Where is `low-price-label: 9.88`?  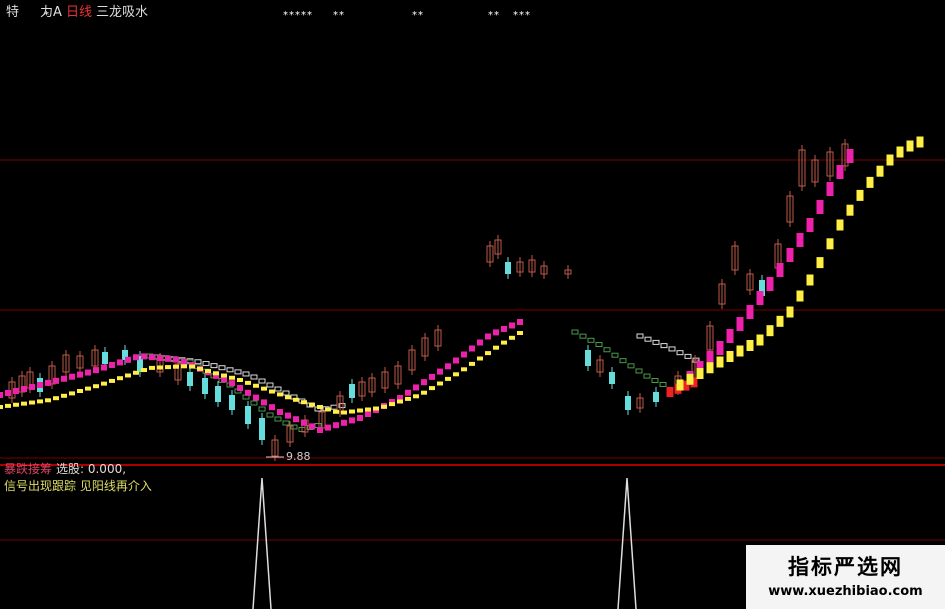
low-price-label: 9.88 is located at coordinates (298, 456).